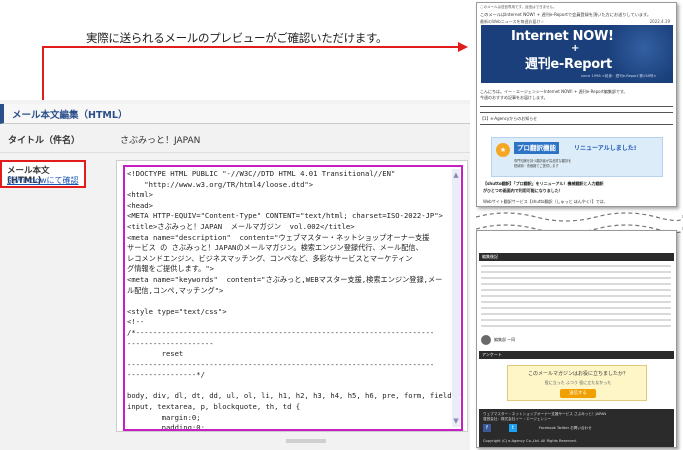  Describe the element at coordinates (486, 340) in the screenshot. I see `author-avatar` at that location.